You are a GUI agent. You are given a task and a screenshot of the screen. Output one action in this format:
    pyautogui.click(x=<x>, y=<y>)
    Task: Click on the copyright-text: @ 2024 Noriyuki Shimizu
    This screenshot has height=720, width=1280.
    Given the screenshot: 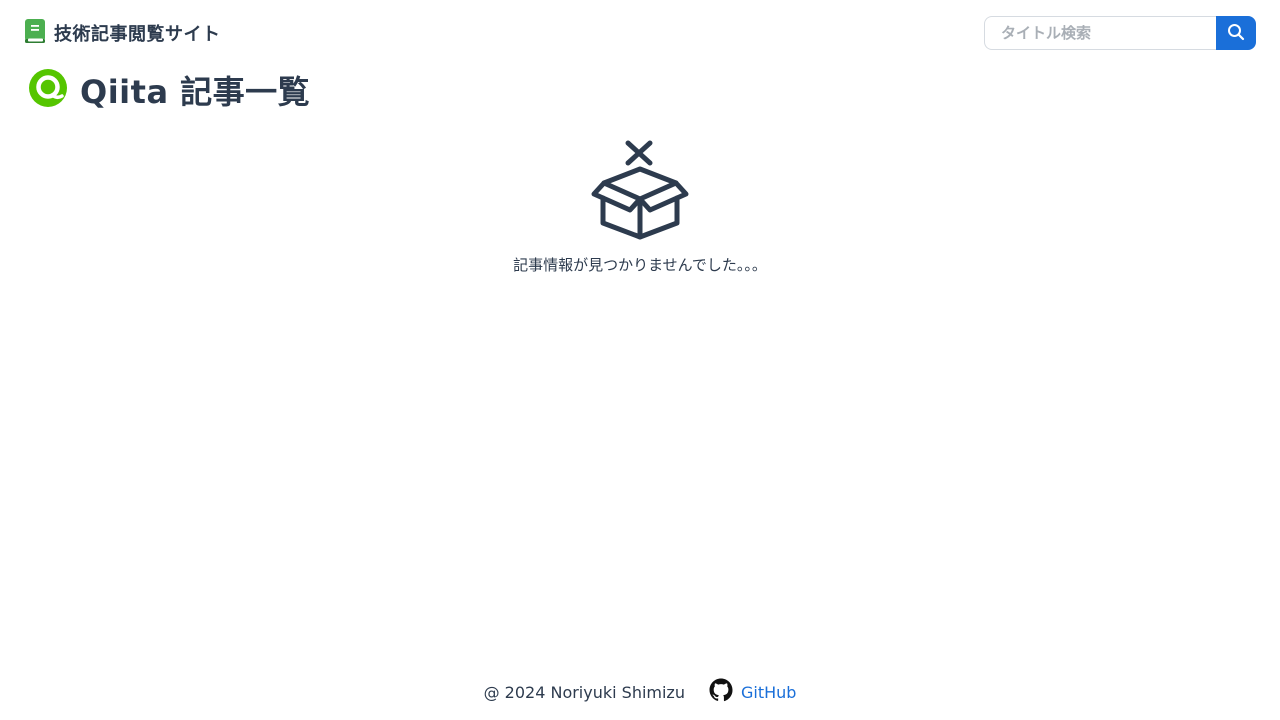 What is the action you would take?
    pyautogui.click(x=584, y=692)
    